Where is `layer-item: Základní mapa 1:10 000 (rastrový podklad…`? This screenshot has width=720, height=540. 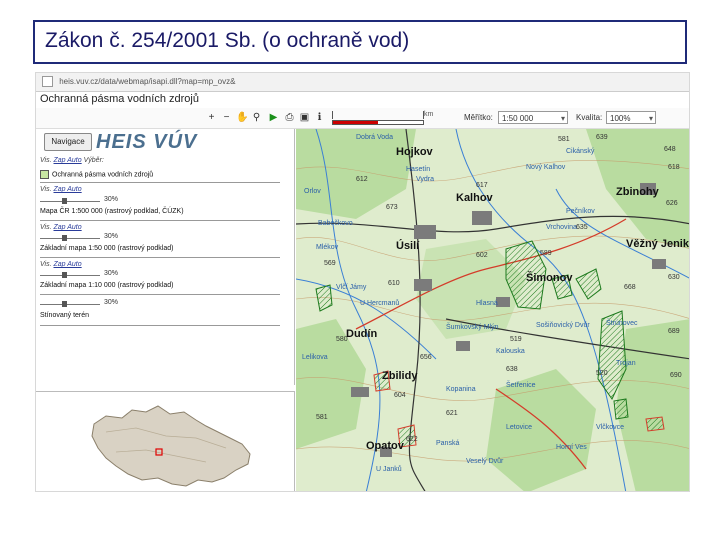
layer-item: Základní mapa 1:10 000 (rastrový podklad… is located at coordinates (106, 285).